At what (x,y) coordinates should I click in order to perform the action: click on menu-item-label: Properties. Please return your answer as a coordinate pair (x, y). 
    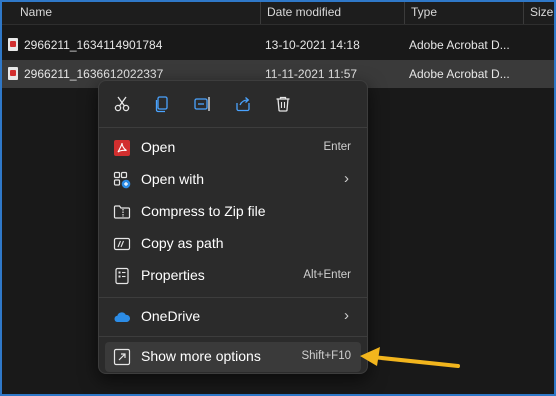
    Looking at the image, I should click on (173, 275).